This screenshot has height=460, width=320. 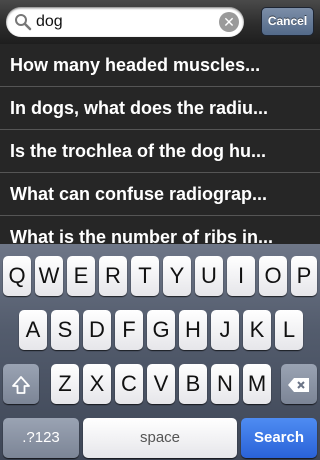 What do you see at coordinates (129, 384) in the screenshot?
I see `key-c: C` at bounding box center [129, 384].